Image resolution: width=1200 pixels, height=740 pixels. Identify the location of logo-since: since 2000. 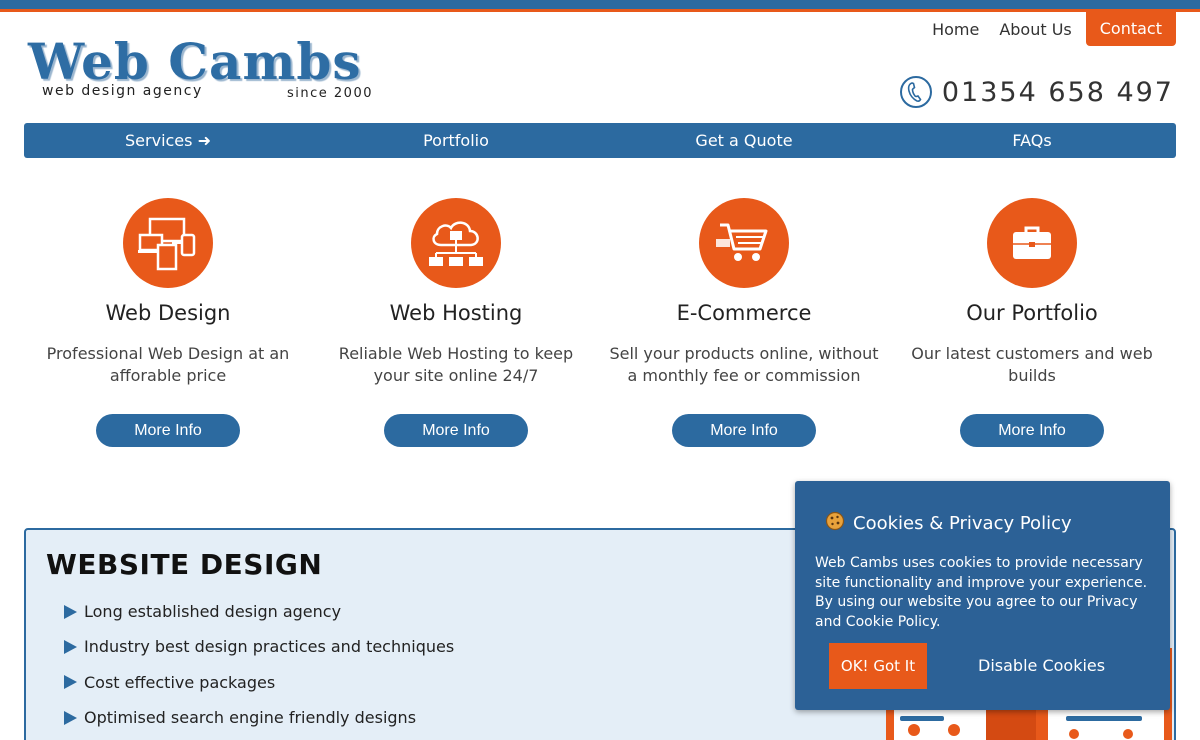
(330, 93).